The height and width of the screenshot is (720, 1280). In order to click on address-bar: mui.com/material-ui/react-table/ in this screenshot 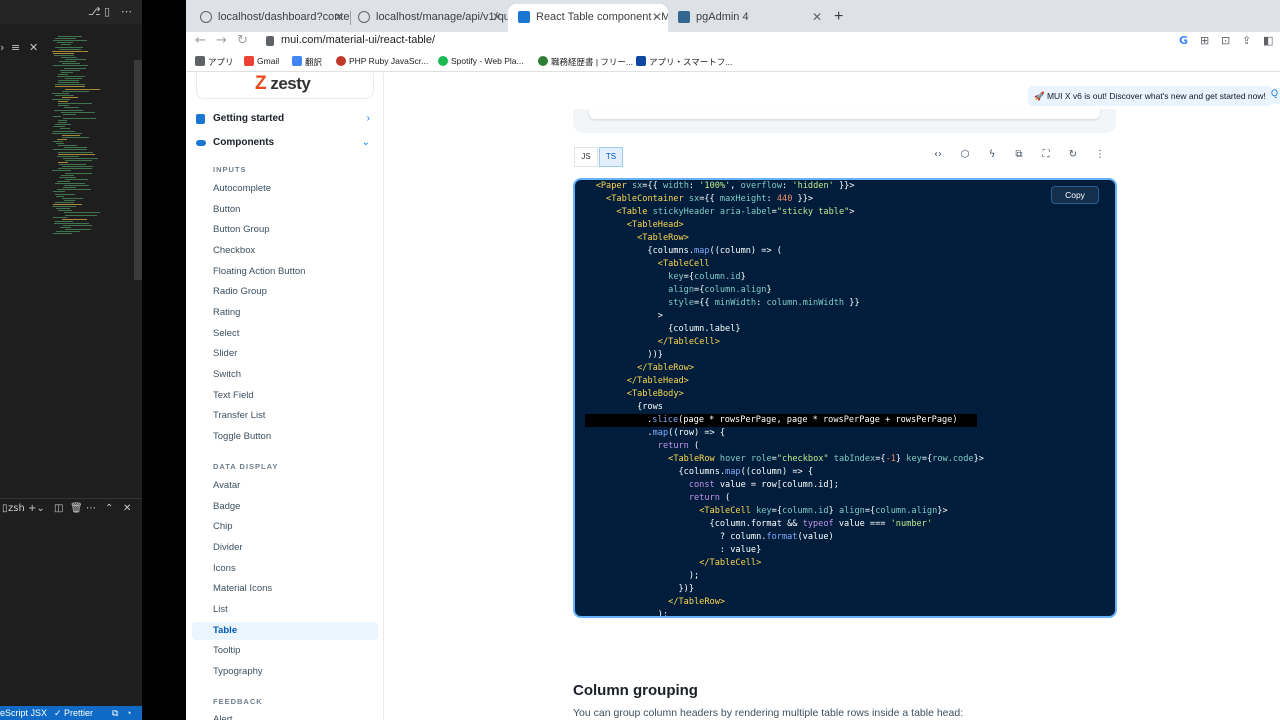, I will do `click(358, 40)`.